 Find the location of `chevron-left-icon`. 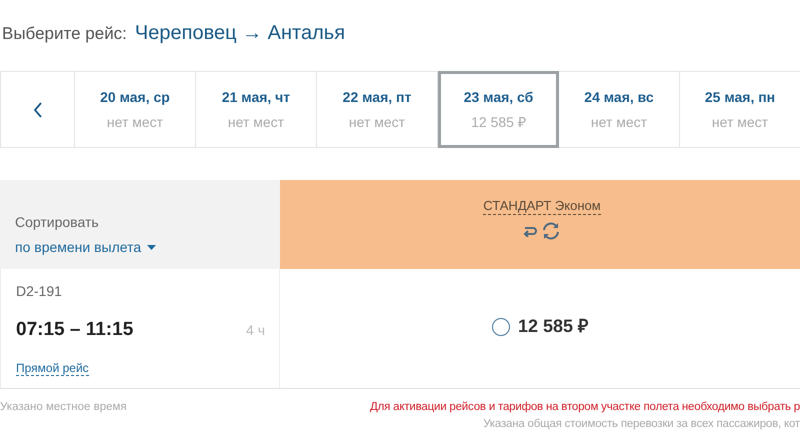

chevron-left-icon is located at coordinates (37, 110).